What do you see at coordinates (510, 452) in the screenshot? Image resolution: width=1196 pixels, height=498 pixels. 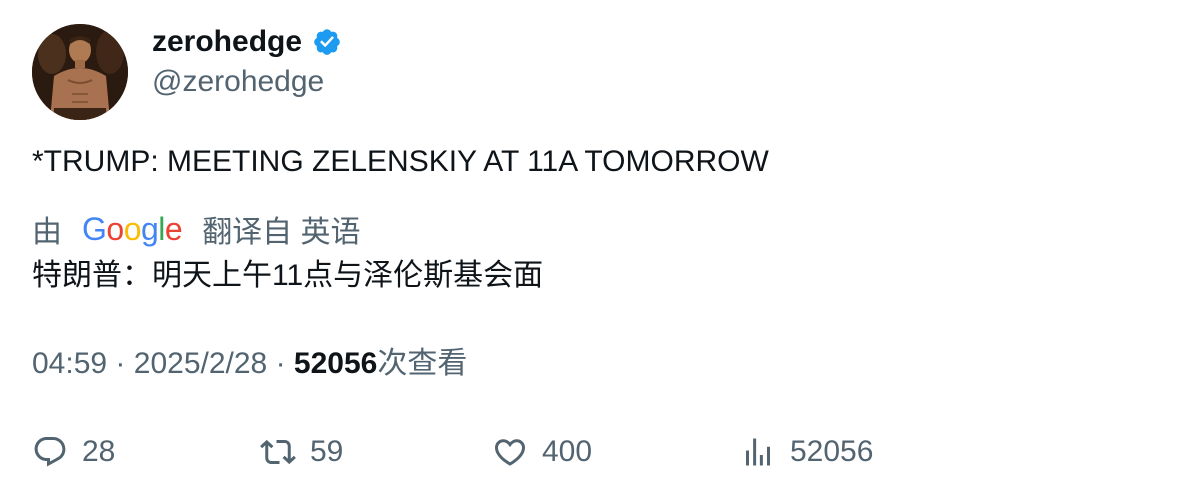 I see `heart-icon` at bounding box center [510, 452].